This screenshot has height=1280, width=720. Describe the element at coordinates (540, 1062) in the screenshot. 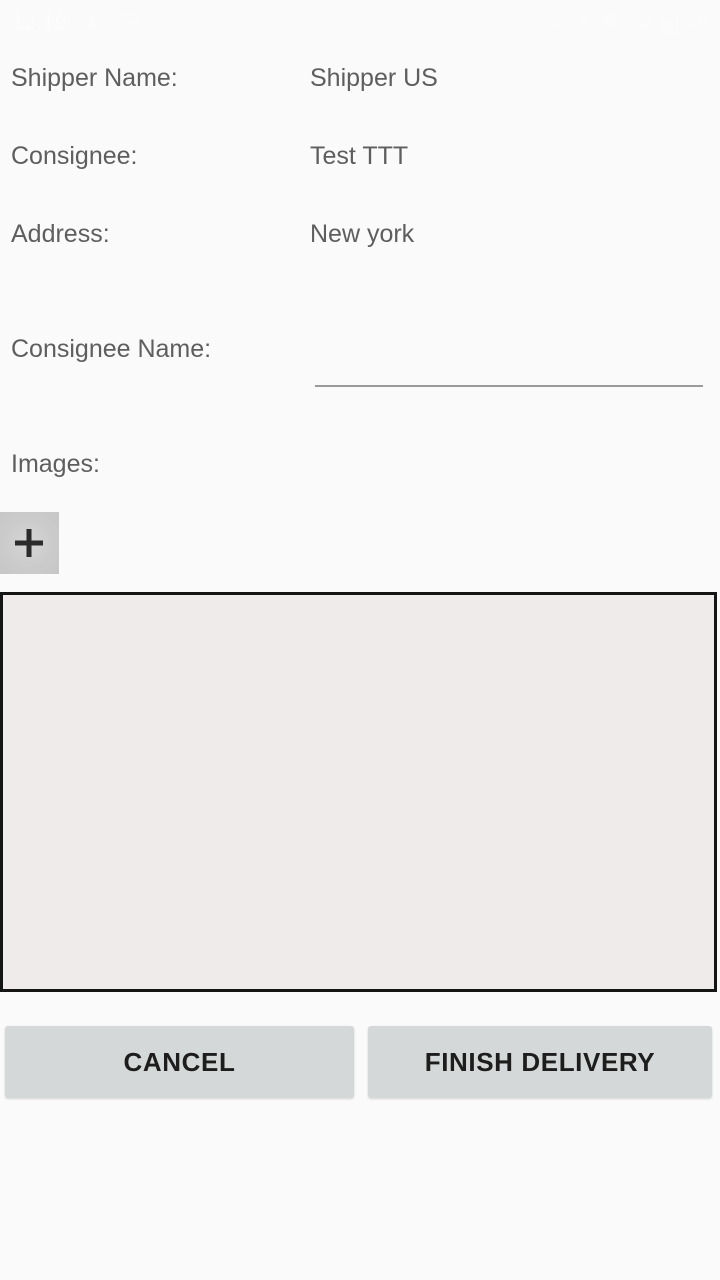

I see `finish-delivery-button: FINISH DELIVERY` at that location.